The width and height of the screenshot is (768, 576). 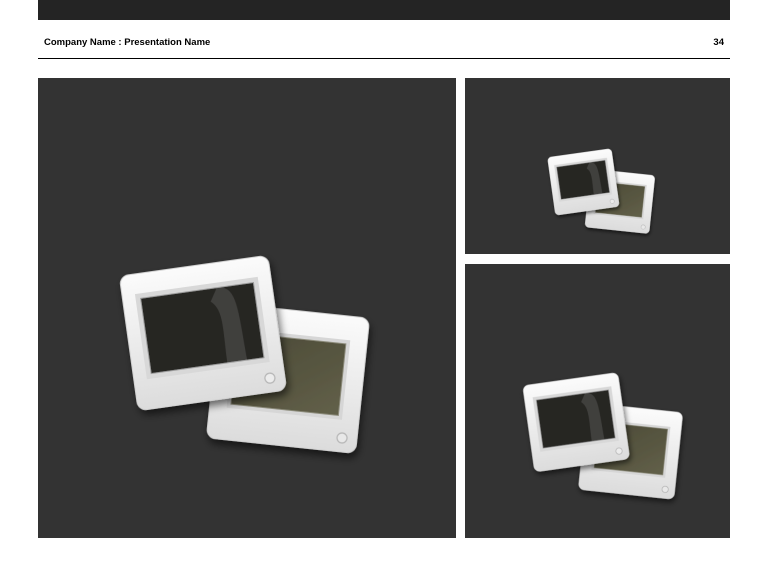 What do you see at coordinates (384, 10) in the screenshot?
I see `top-bar` at bounding box center [384, 10].